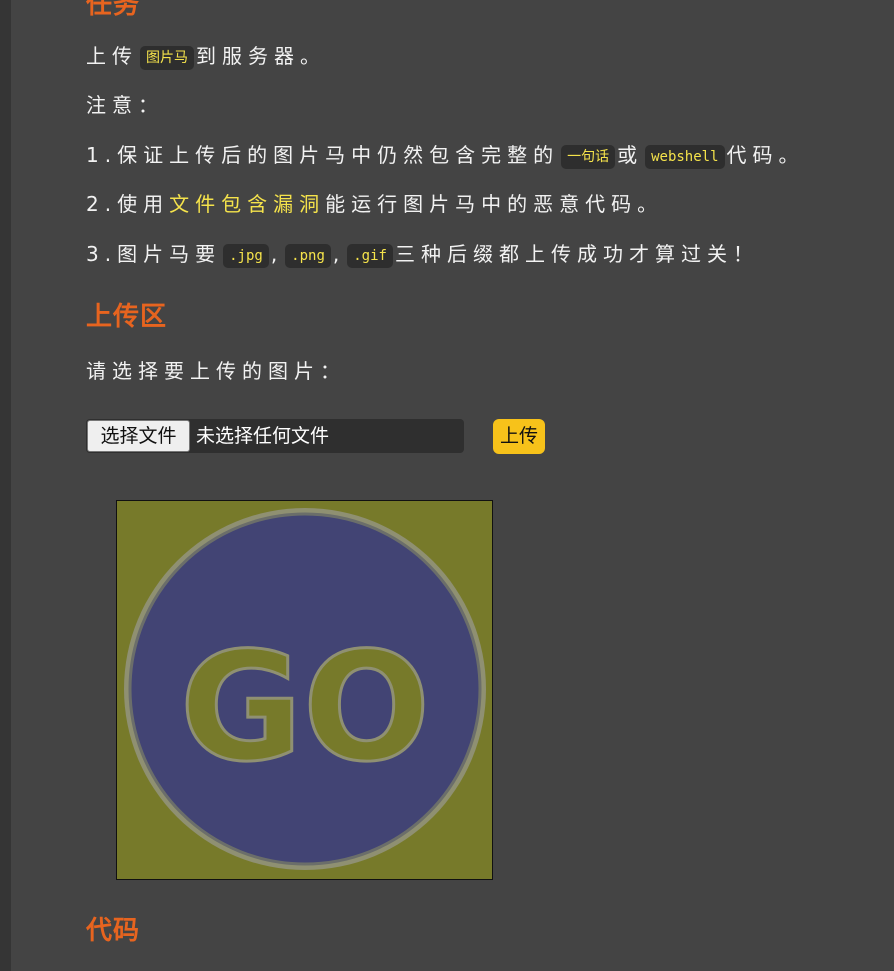 This screenshot has height=971, width=894. I want to click on left-sidebar-strip, so click(5, 485).